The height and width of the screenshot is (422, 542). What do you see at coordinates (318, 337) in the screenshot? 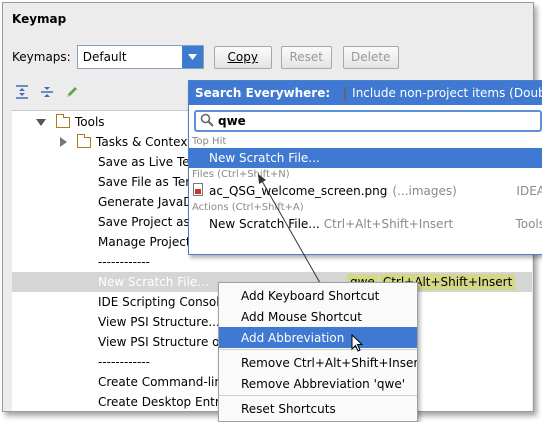
I see `menu-item-add-abbreviation: Add Abbreviation` at bounding box center [318, 337].